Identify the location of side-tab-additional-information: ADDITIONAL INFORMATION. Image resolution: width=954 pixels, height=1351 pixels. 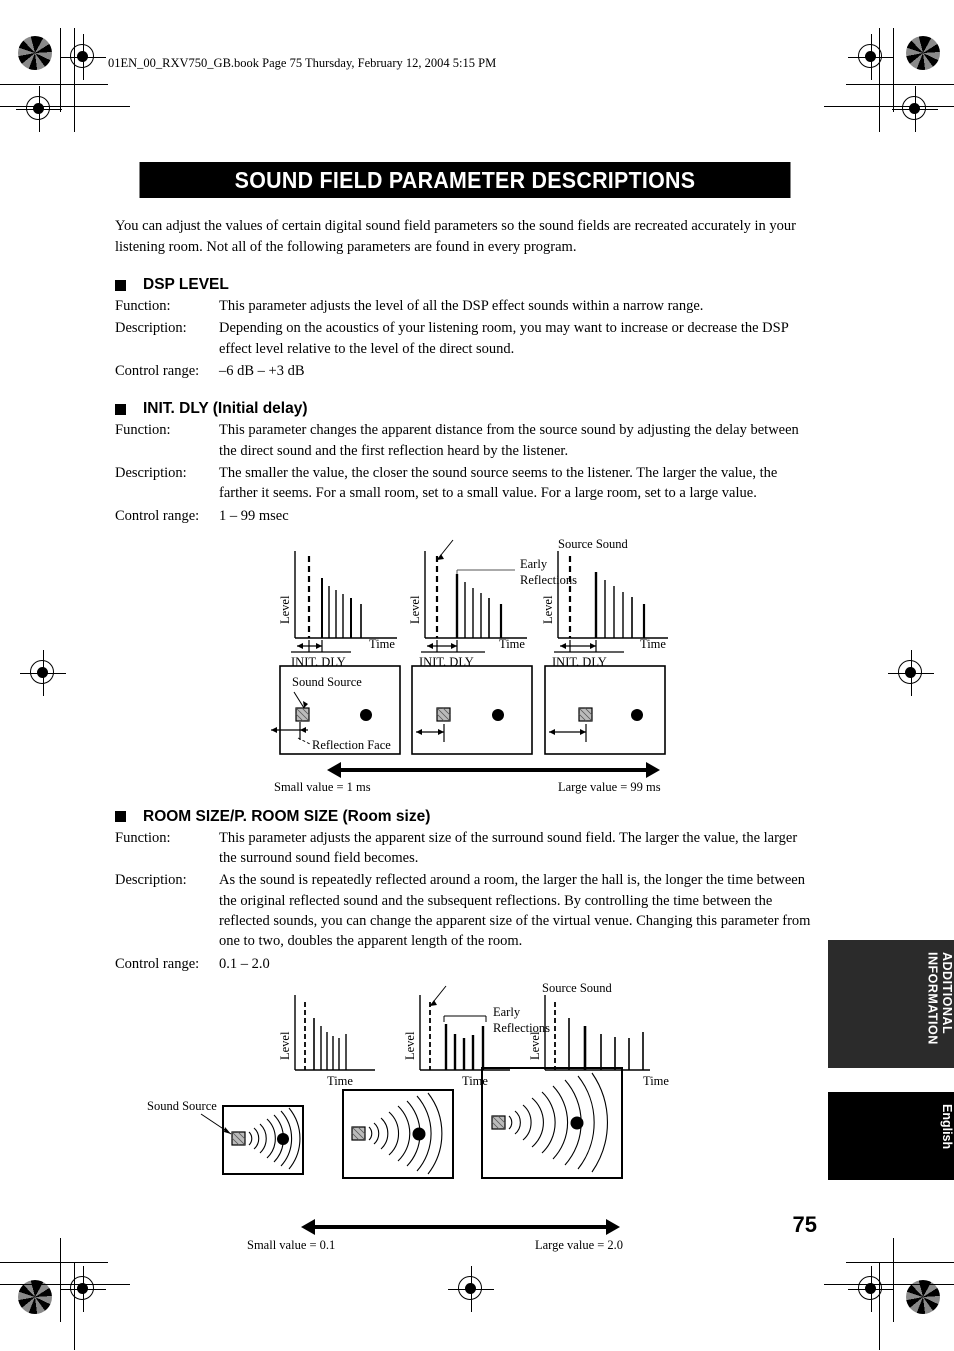
(891, 1004).